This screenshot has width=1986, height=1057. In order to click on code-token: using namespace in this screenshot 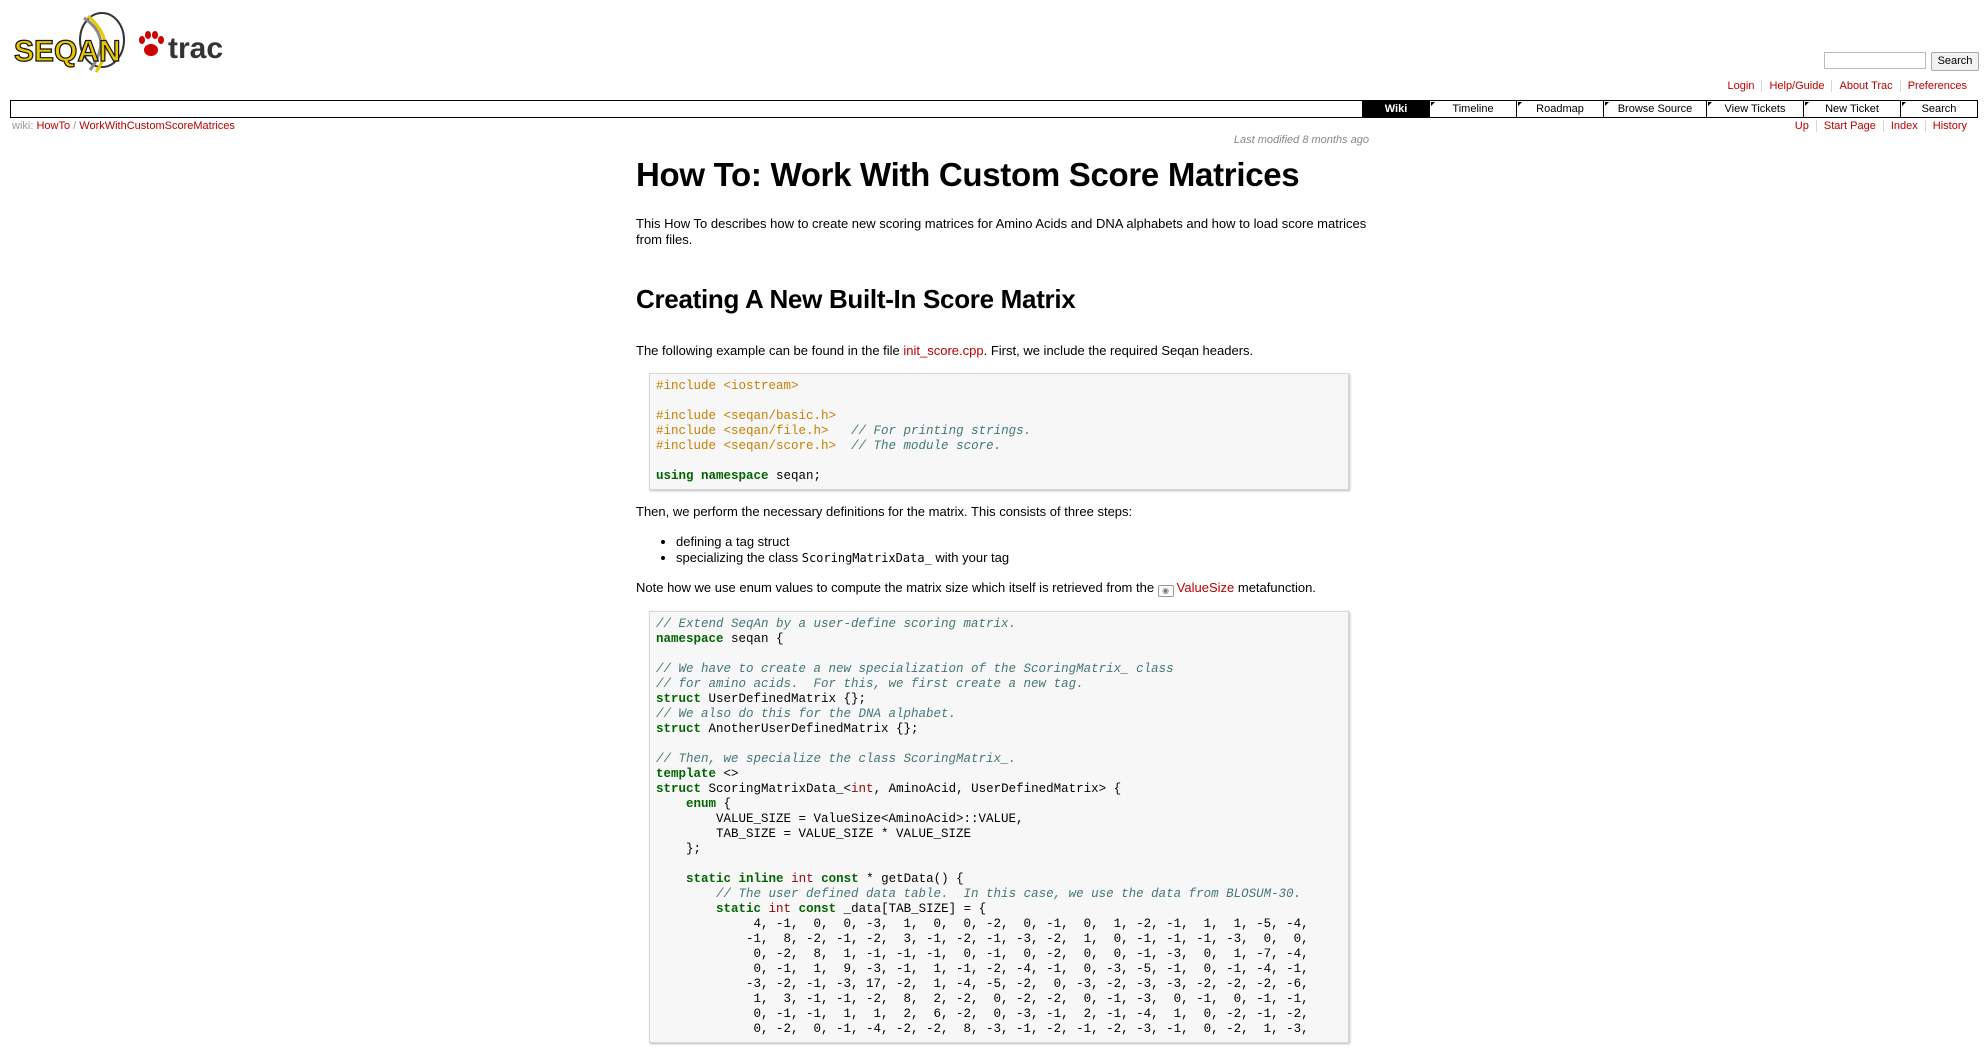, I will do `click(712, 476)`.